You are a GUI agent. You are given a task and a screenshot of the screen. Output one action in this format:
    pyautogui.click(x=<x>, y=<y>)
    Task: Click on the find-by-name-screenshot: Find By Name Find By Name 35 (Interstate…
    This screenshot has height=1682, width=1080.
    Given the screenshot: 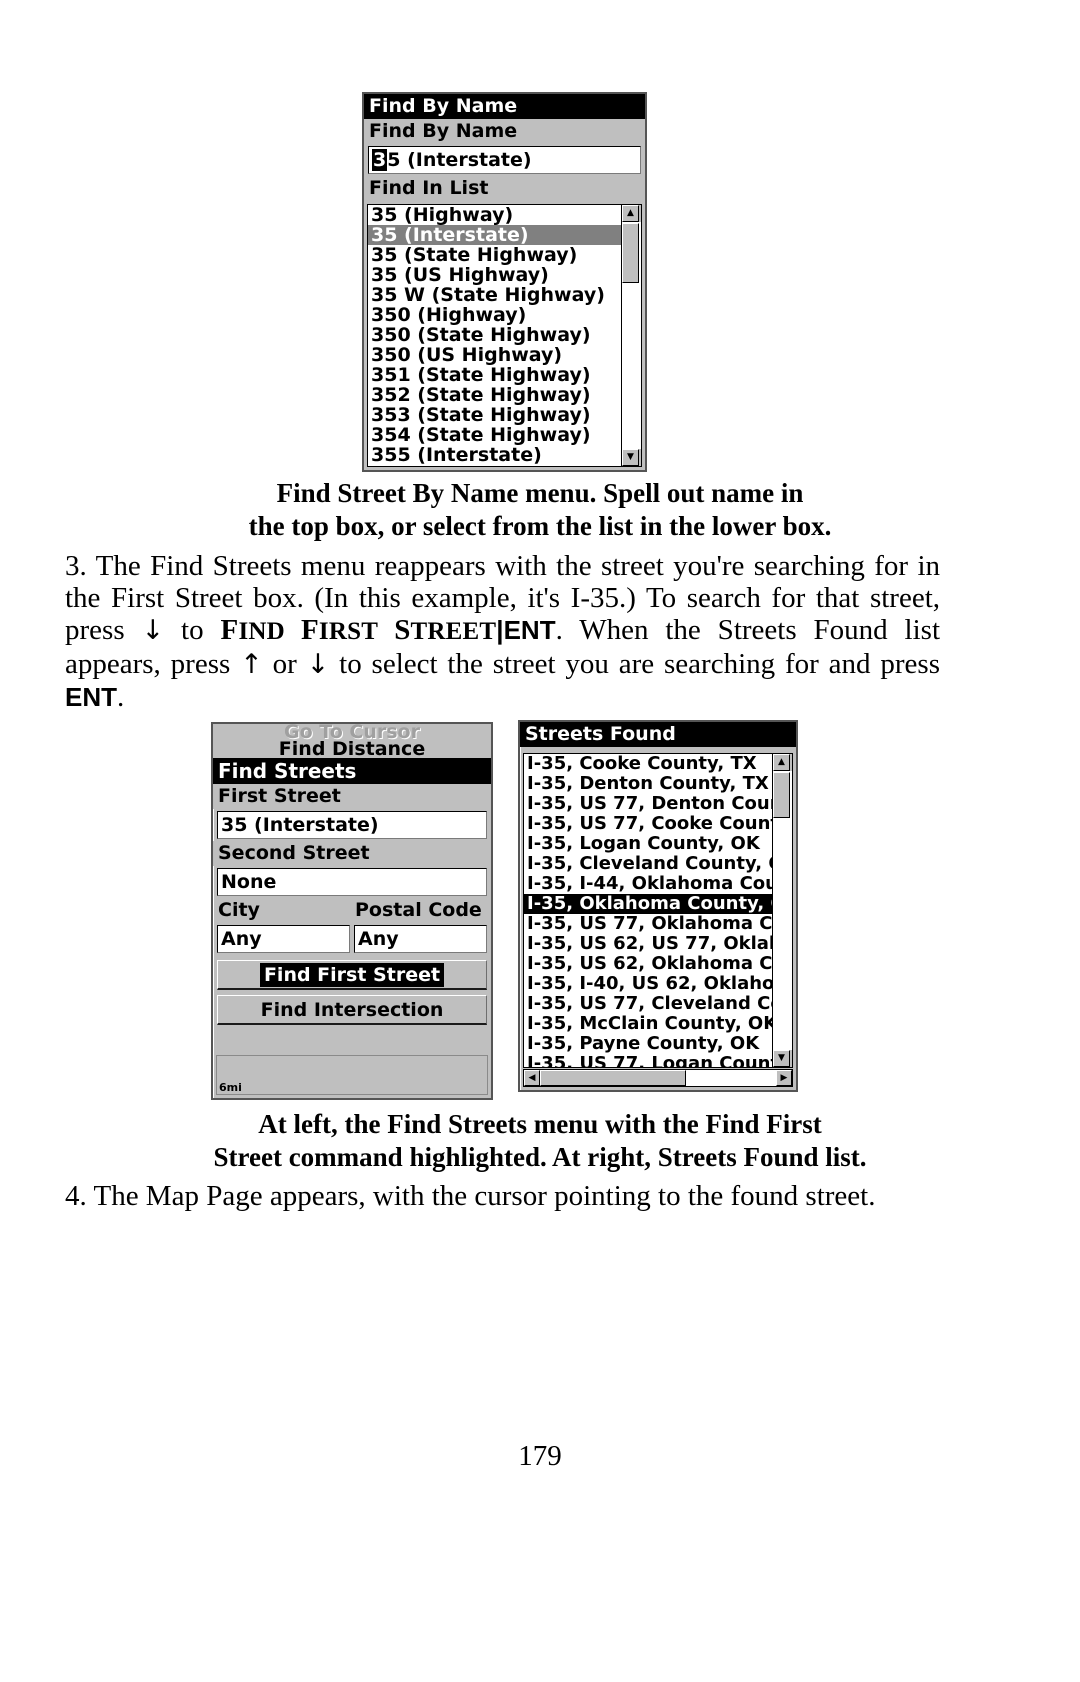 What is the action you would take?
    pyautogui.click(x=504, y=282)
    